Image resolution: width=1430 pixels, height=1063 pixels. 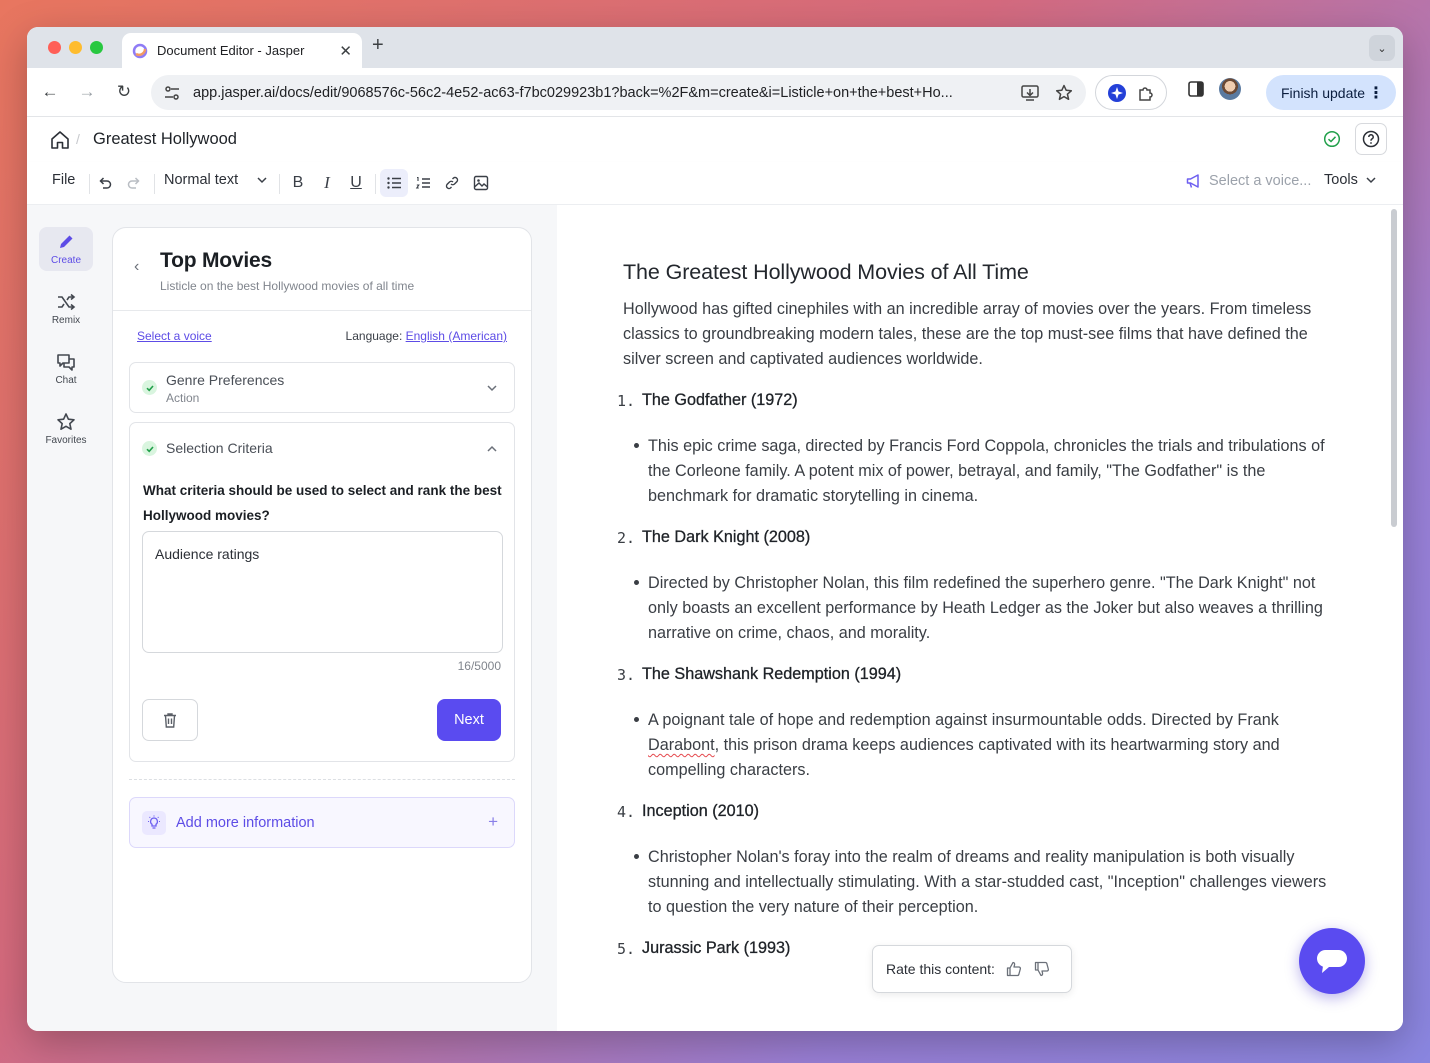 What do you see at coordinates (87, 92) in the screenshot?
I see `forward-arrow-icon: →` at bounding box center [87, 92].